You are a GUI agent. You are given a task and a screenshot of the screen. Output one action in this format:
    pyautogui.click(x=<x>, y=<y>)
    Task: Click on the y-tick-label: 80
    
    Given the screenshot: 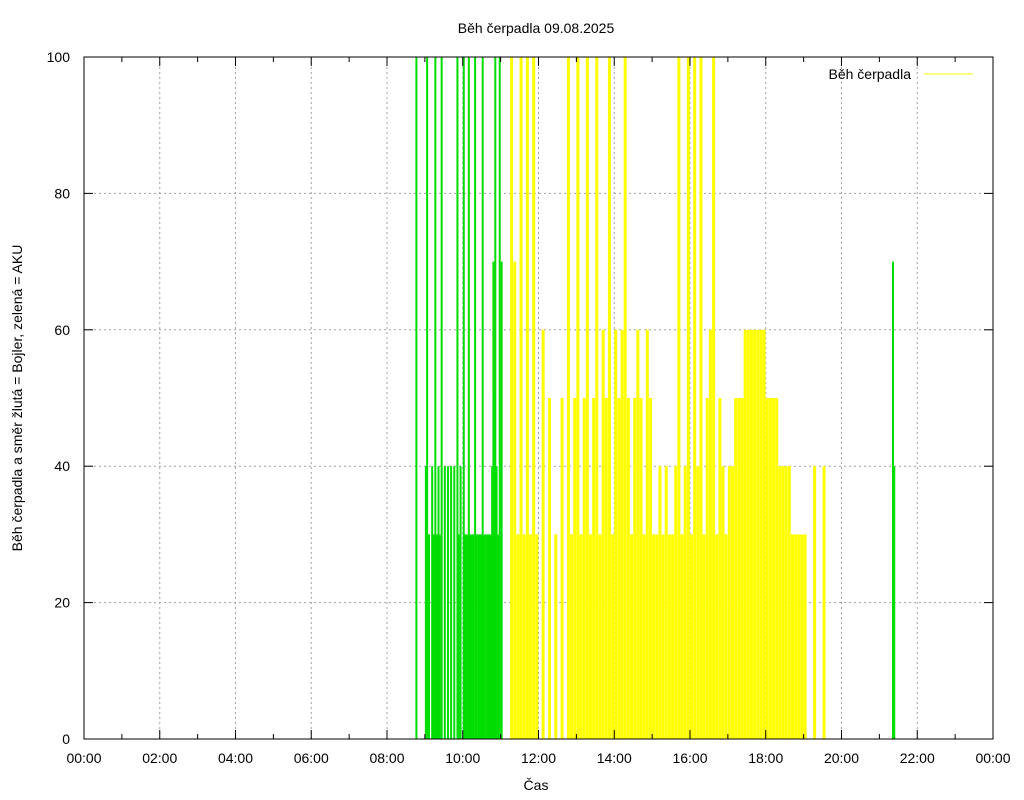 What is the action you would take?
    pyautogui.click(x=62, y=193)
    